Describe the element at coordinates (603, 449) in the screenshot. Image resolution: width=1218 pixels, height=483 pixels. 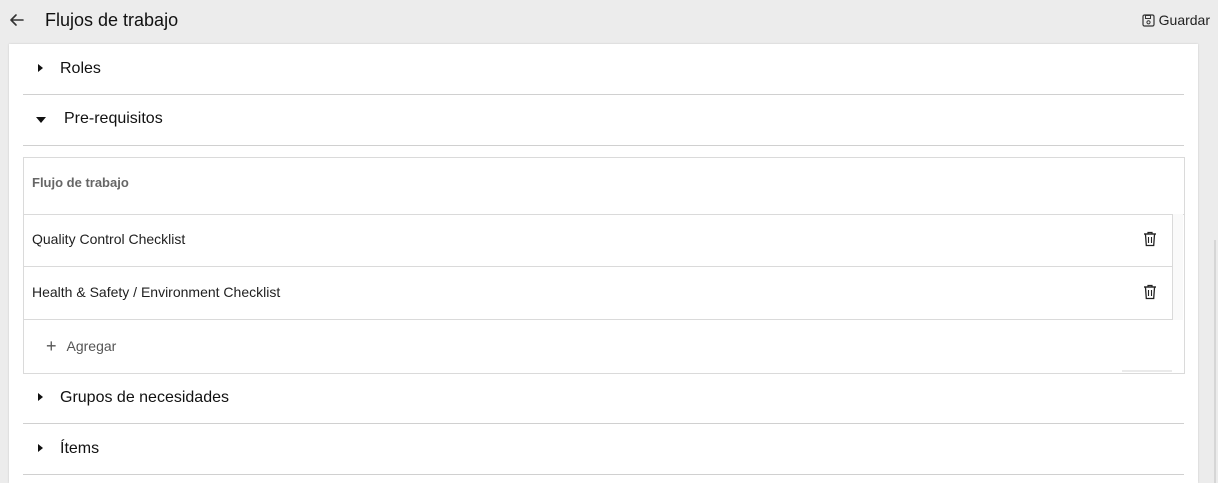
I see `section-items: Ítems` at that location.